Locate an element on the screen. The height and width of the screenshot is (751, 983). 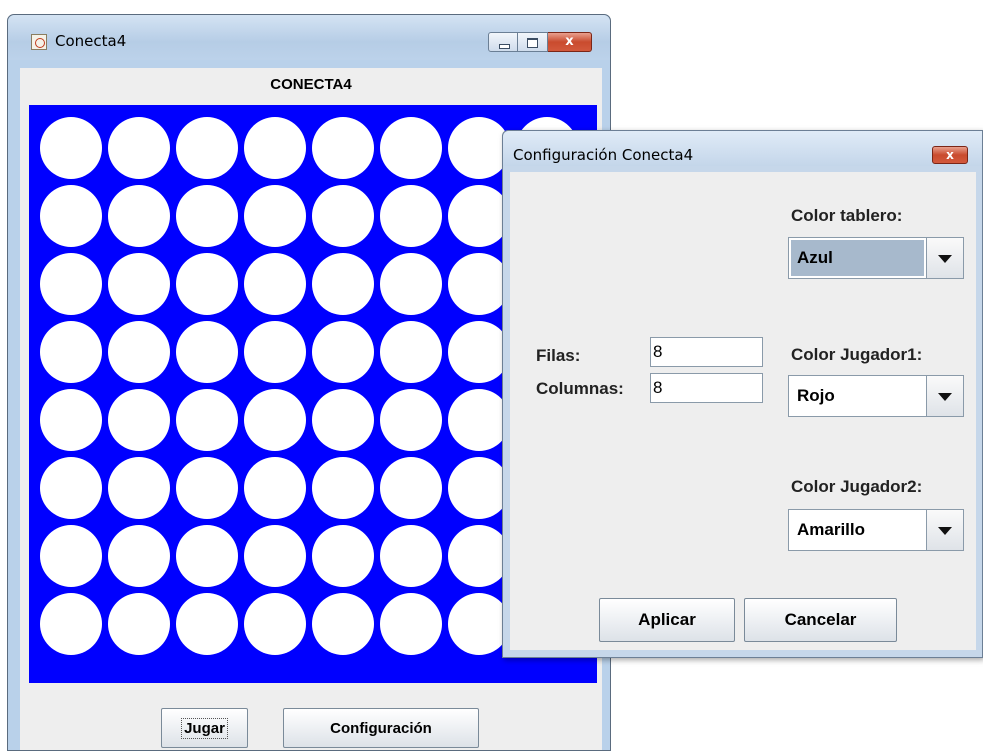
board-color-value: Azul is located at coordinates (857, 258).